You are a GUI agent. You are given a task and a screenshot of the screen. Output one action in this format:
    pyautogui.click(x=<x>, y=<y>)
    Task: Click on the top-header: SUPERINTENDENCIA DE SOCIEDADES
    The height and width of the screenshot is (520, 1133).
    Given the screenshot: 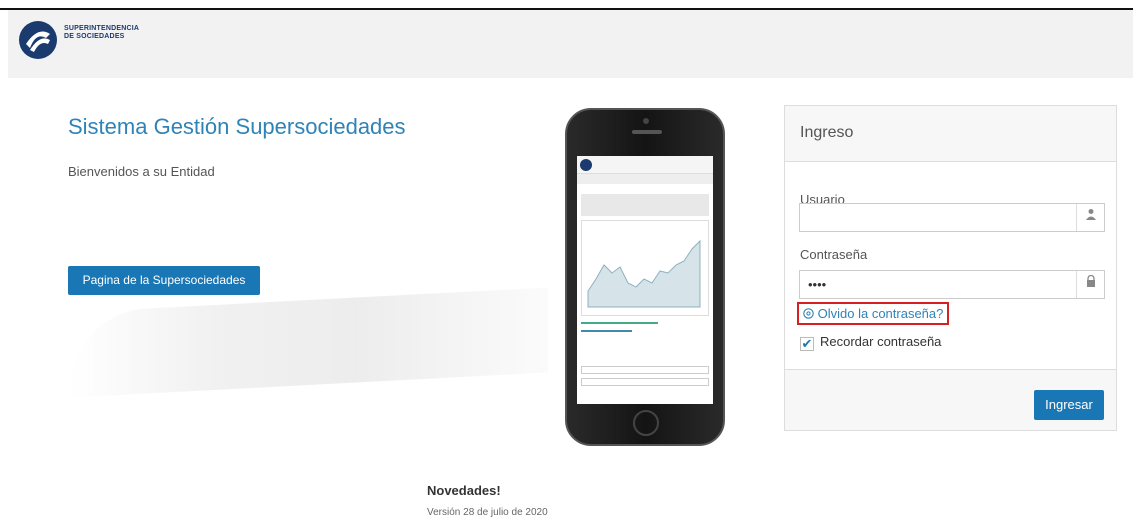 What is the action you would take?
    pyautogui.click(x=570, y=44)
    